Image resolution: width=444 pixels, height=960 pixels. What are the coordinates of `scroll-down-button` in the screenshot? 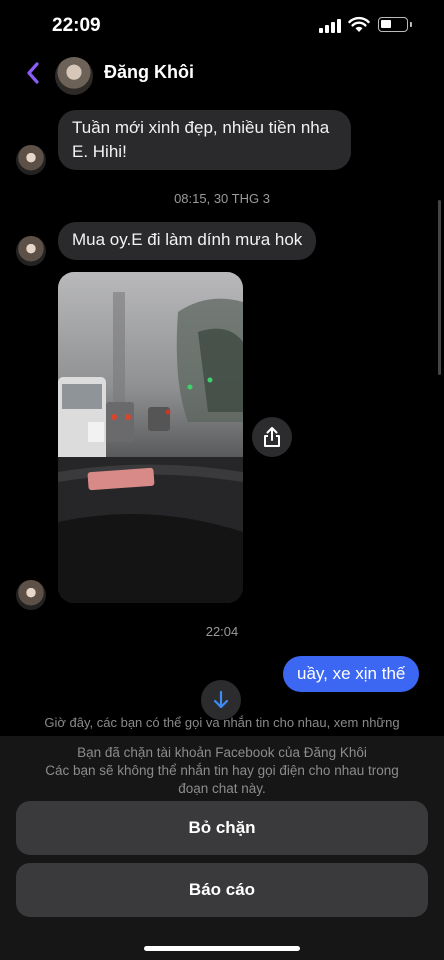 It's located at (221, 700).